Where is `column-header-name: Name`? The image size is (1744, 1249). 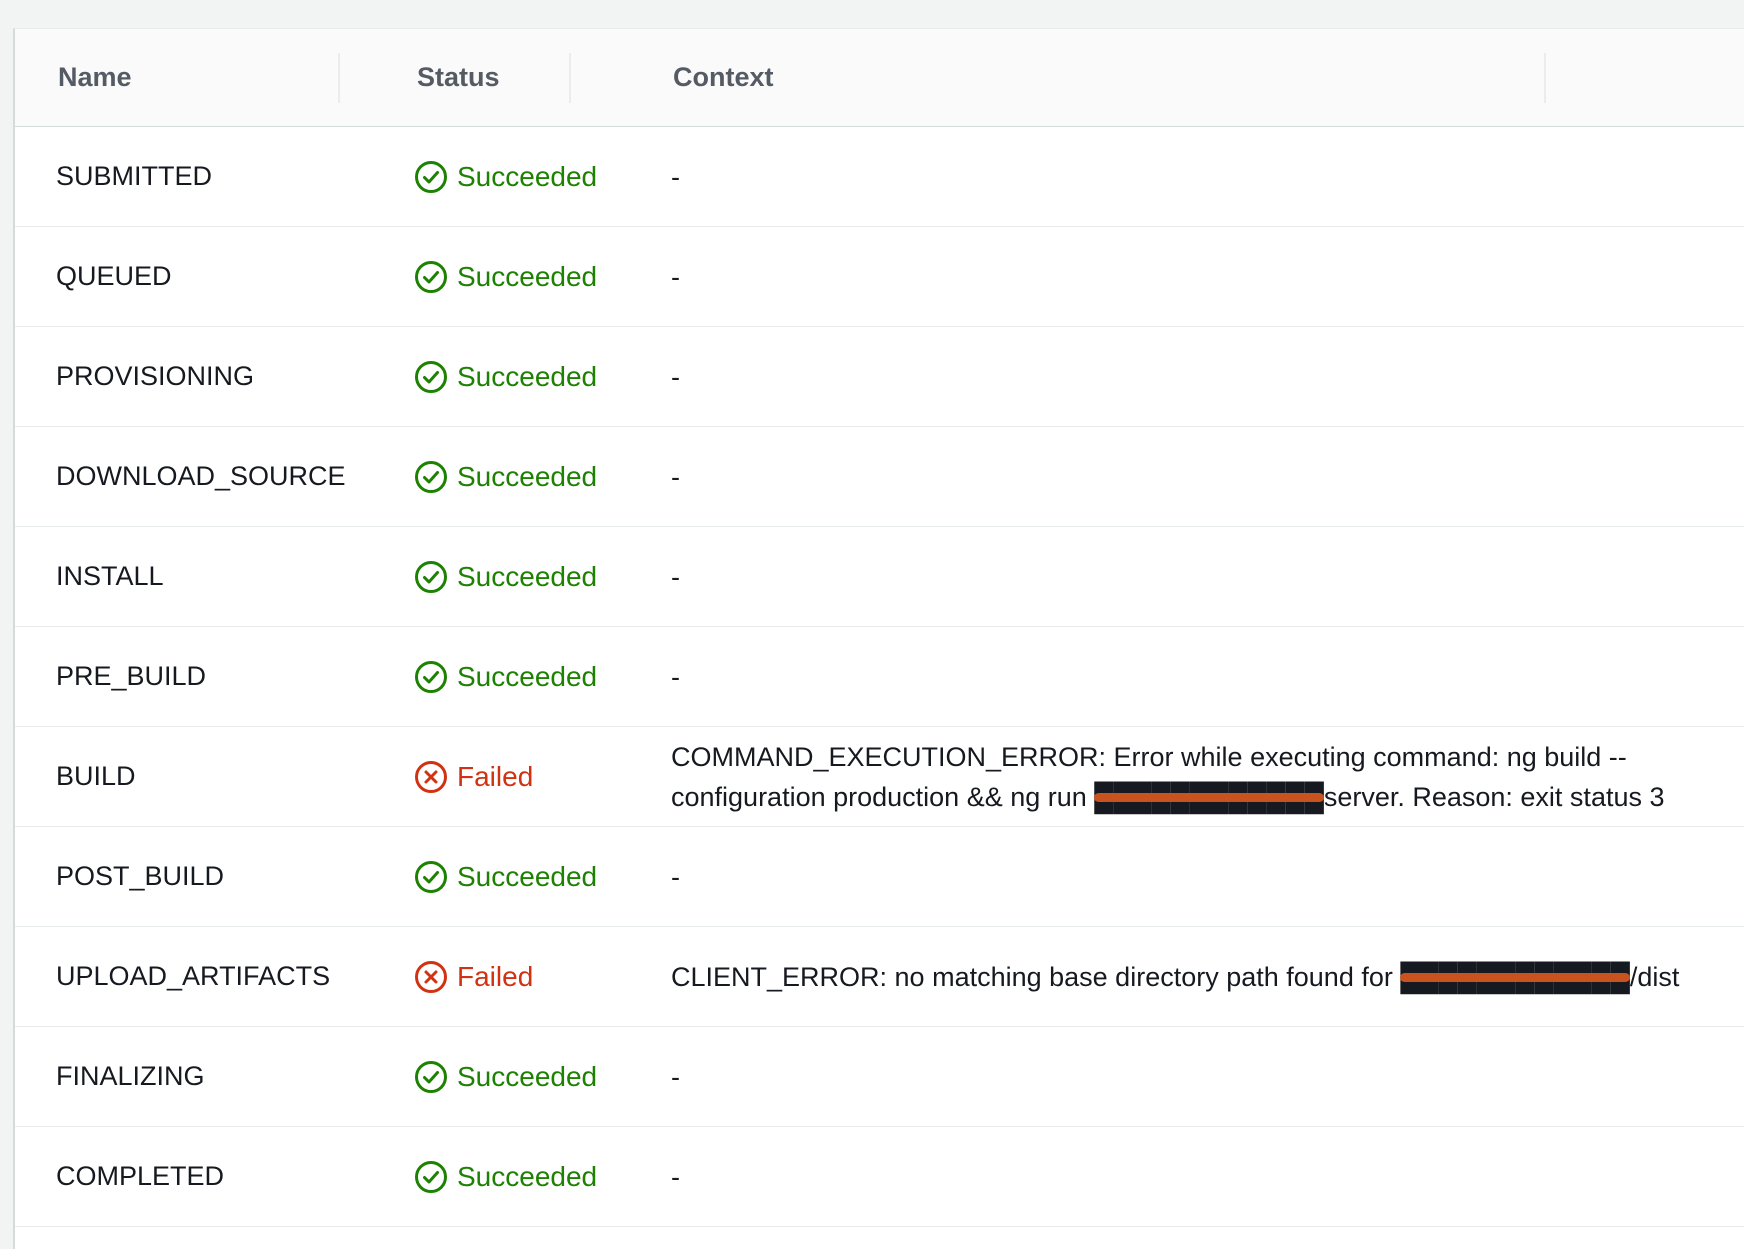 column-header-name: Name is located at coordinates (95, 77).